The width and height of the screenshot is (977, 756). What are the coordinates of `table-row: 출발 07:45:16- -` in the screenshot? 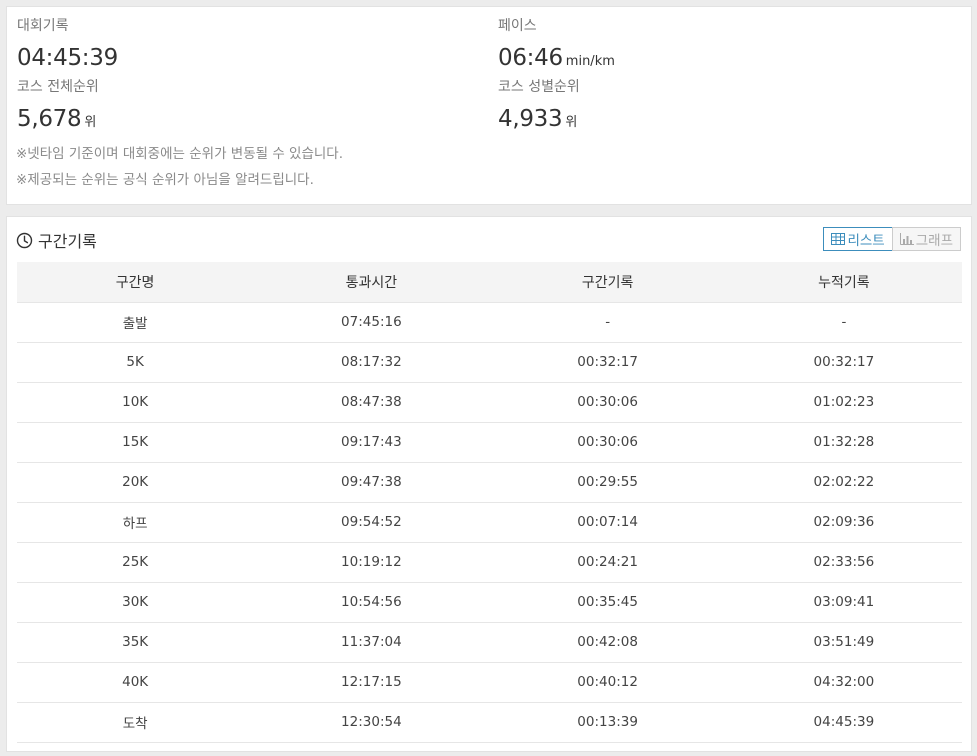 It's located at (489, 322).